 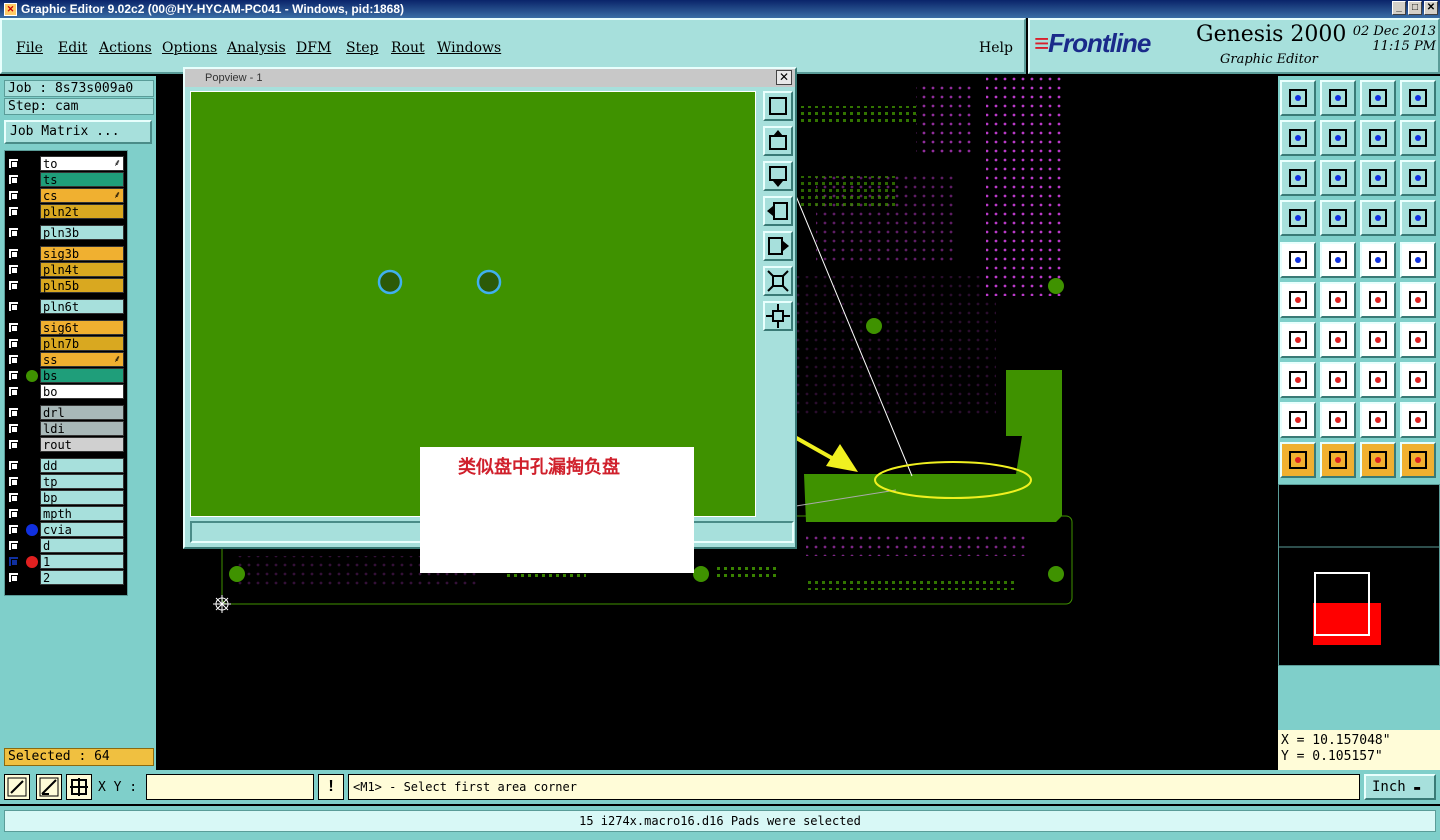 What do you see at coordinates (1378, 420) in the screenshot?
I see `arc-icon` at bounding box center [1378, 420].